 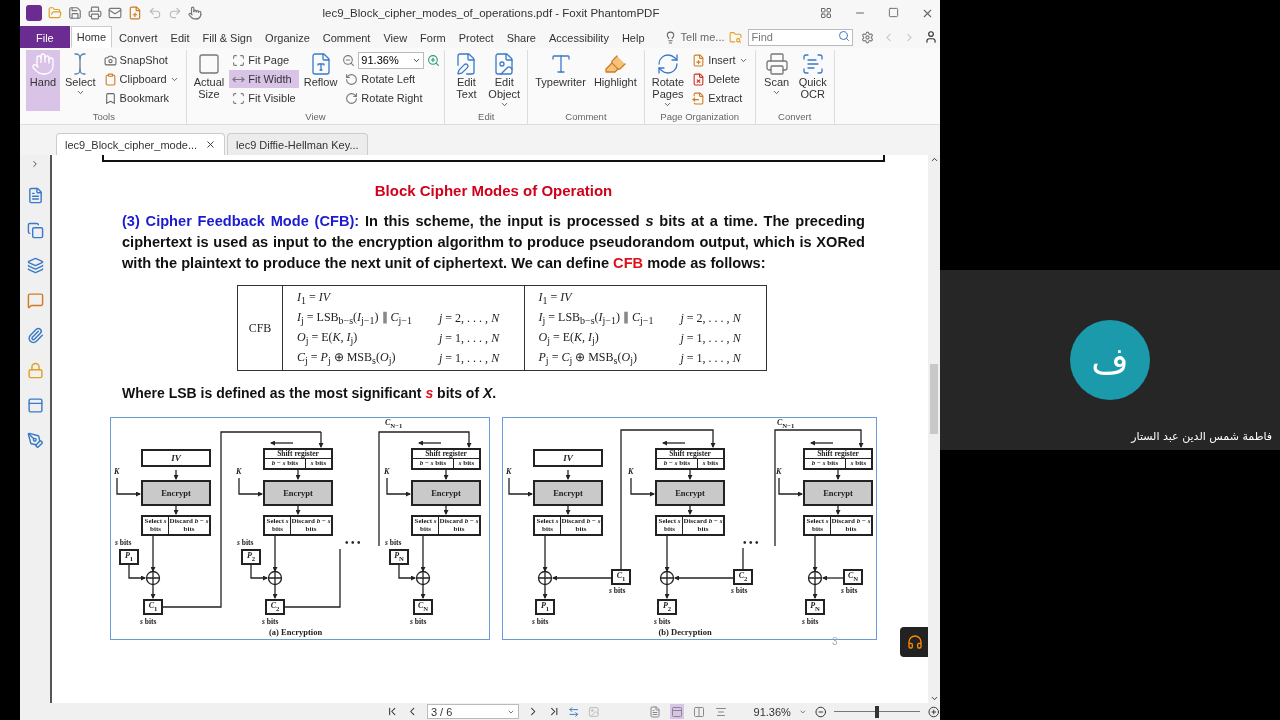 What do you see at coordinates (876, 711) in the screenshot?
I see `slider-thumb` at bounding box center [876, 711].